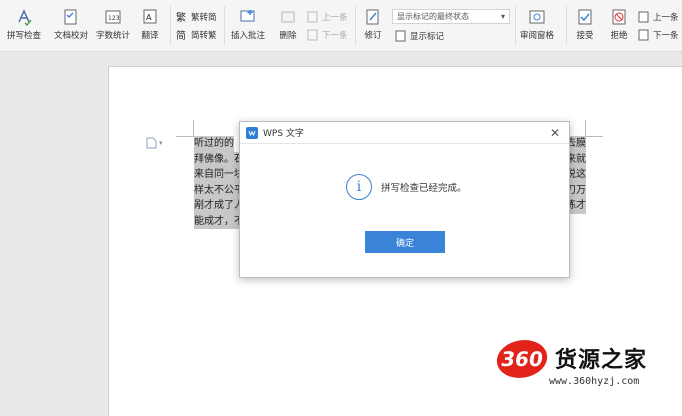 The image size is (682, 416). I want to click on delete-label: 删除, so click(288, 36).